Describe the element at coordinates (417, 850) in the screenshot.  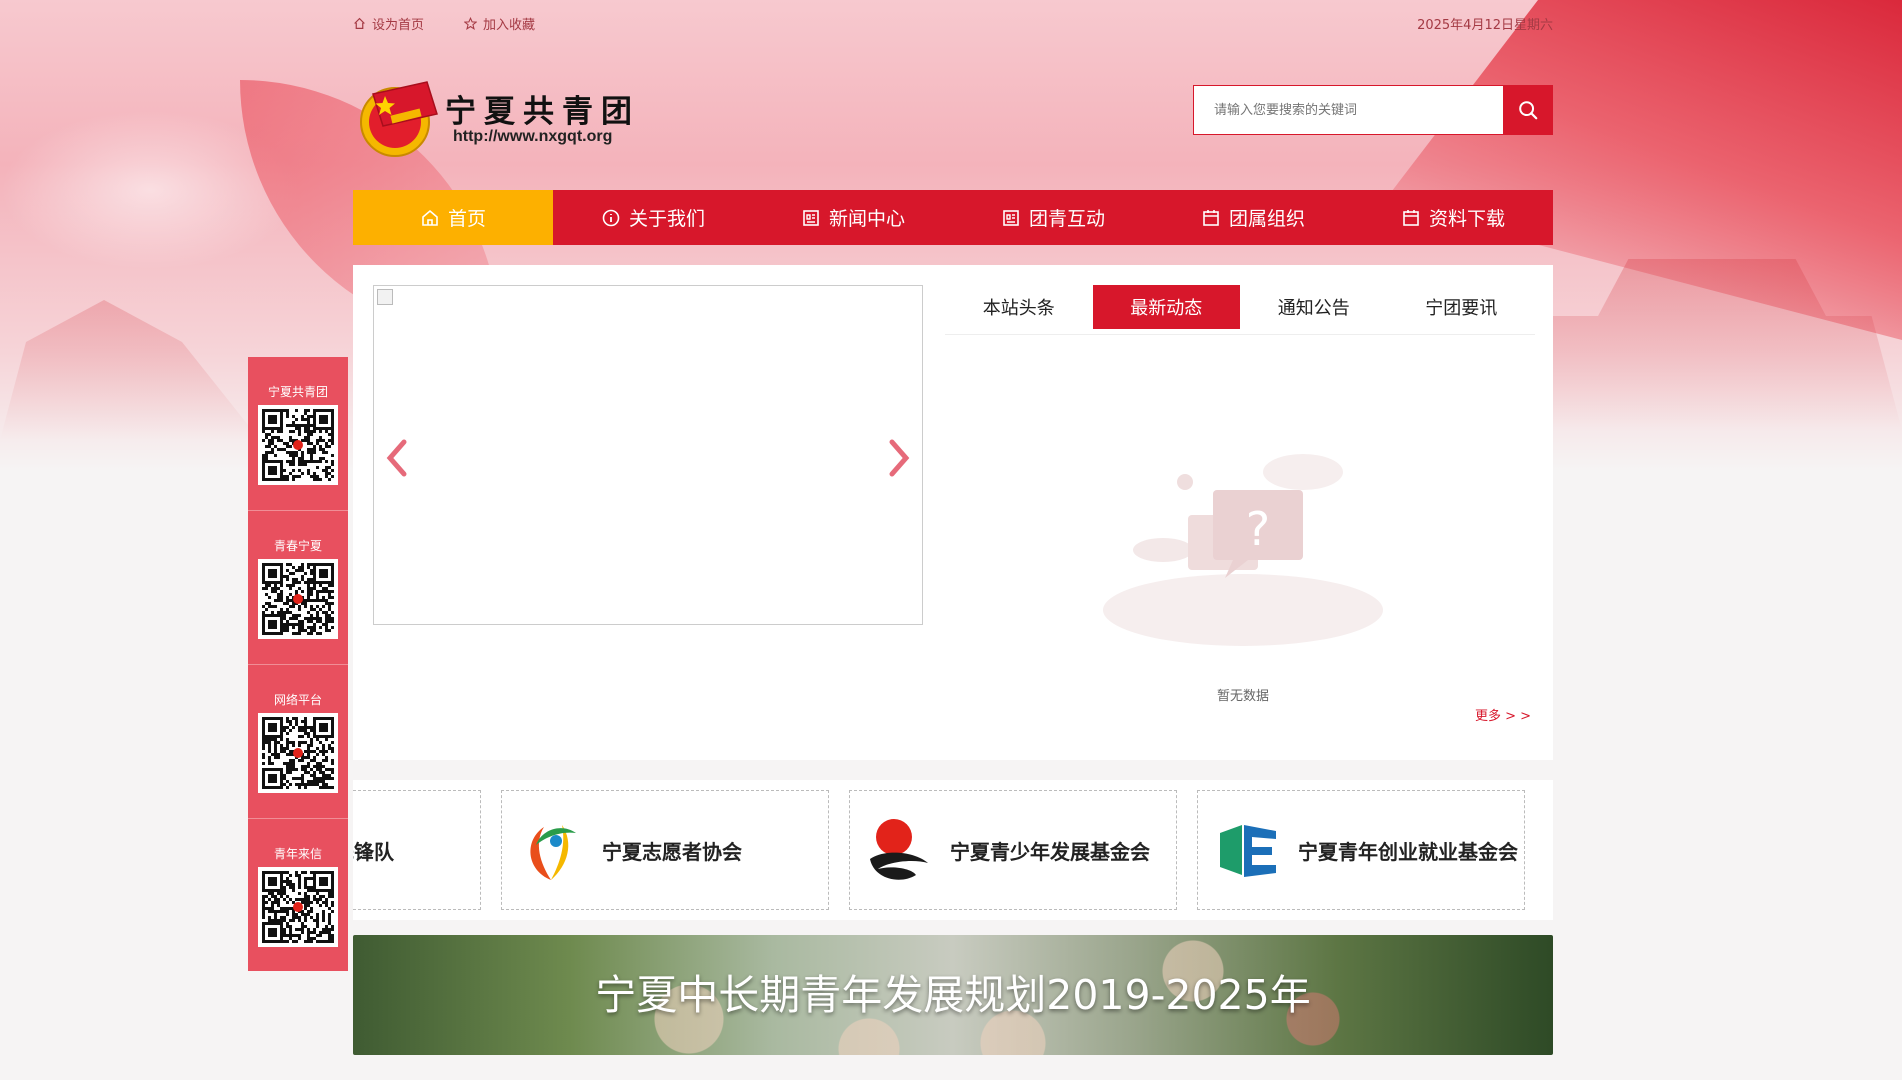
I see `partner-card: 宁夏少年先锋队` at that location.